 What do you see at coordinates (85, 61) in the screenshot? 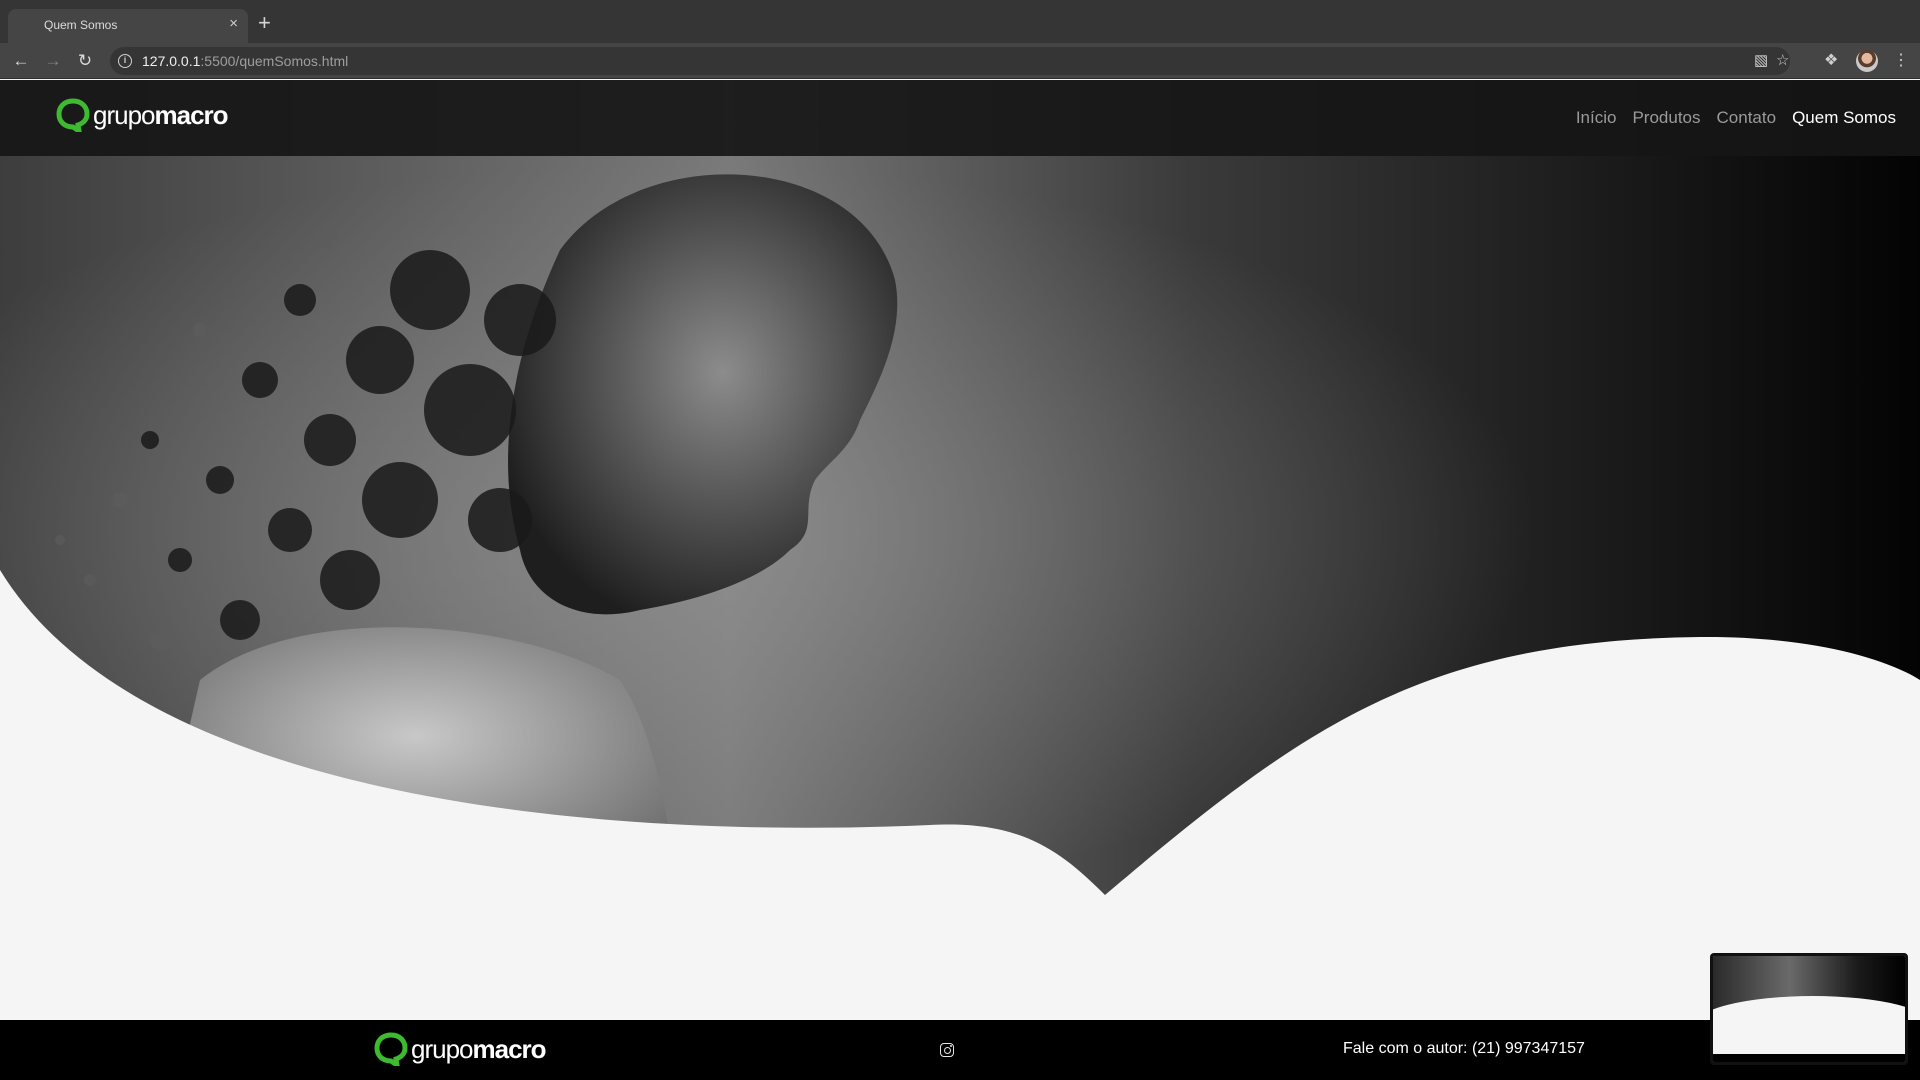
I see `reload-icon: ↻` at bounding box center [85, 61].